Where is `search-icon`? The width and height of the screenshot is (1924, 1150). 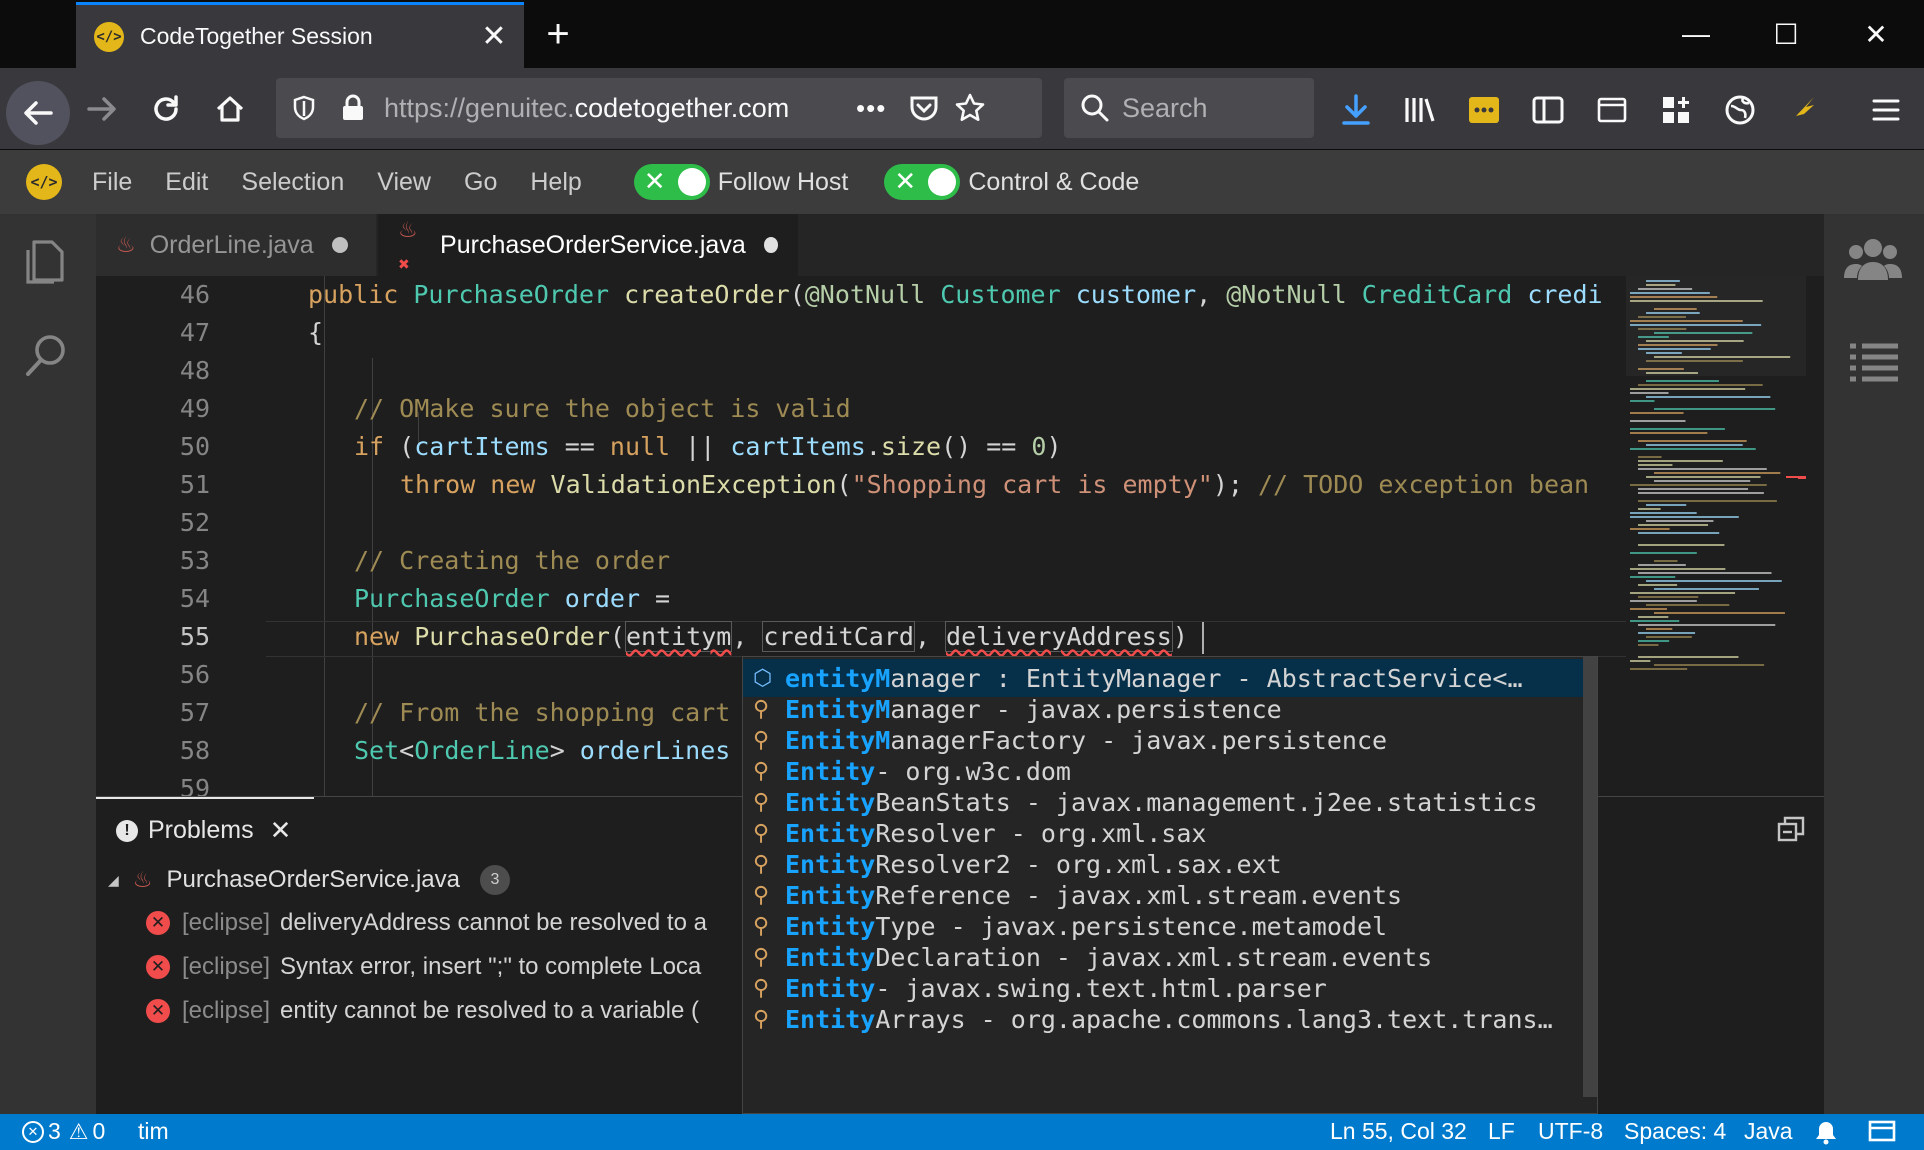
search-icon is located at coordinates (1095, 108).